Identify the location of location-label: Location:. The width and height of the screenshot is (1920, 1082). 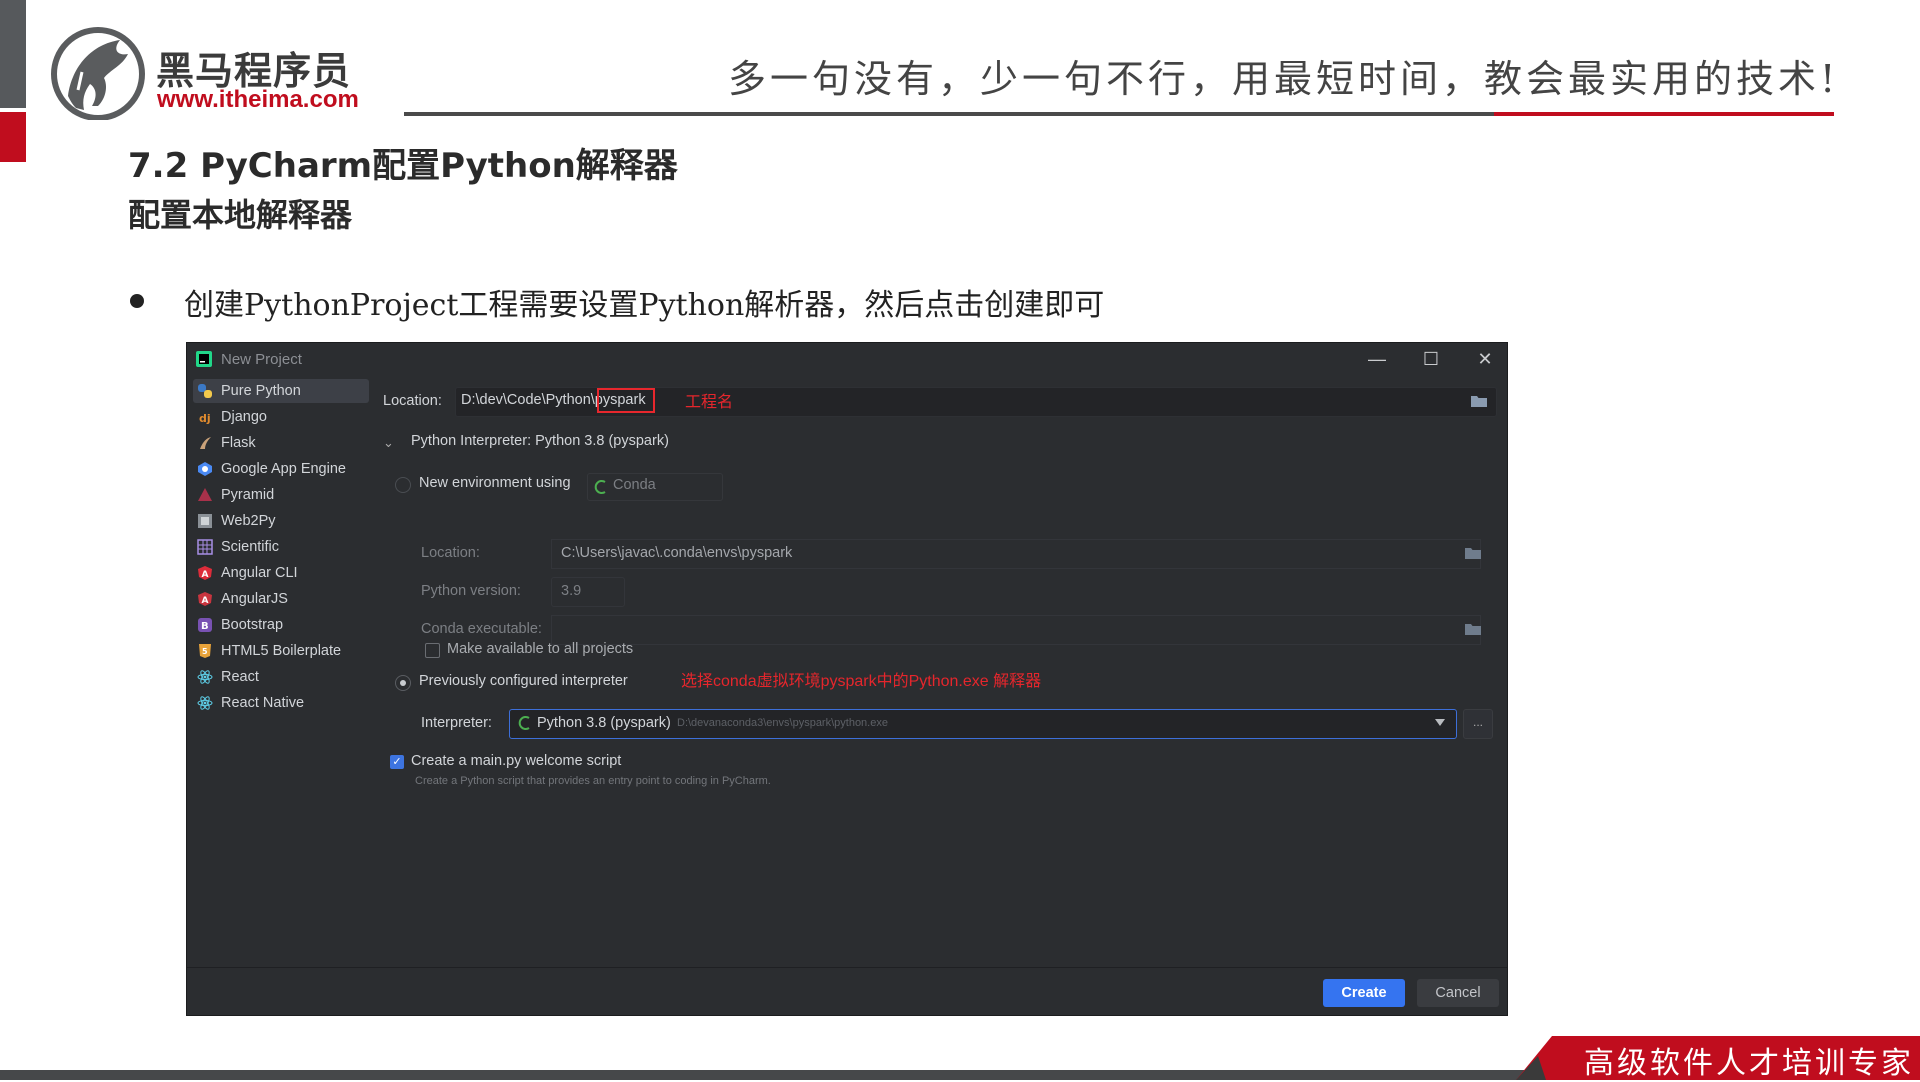
(412, 401).